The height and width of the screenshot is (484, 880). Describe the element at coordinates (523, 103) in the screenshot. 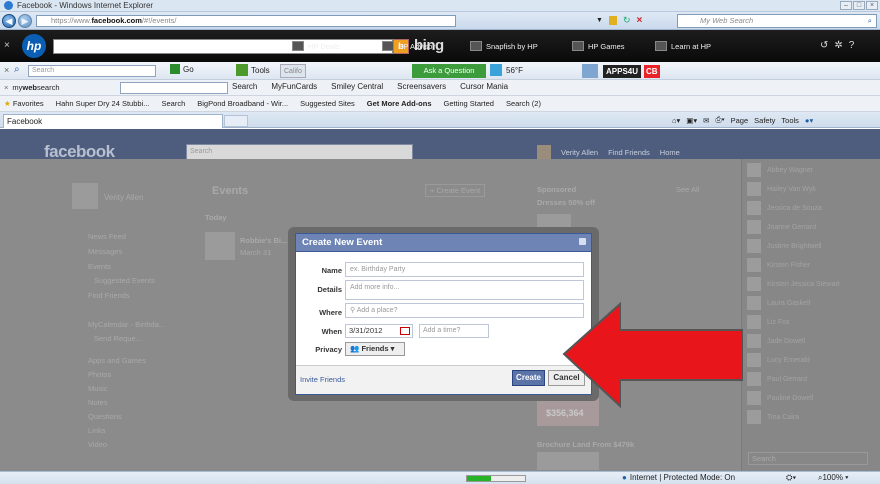

I see `fav-item-search2: Search (2)` at that location.